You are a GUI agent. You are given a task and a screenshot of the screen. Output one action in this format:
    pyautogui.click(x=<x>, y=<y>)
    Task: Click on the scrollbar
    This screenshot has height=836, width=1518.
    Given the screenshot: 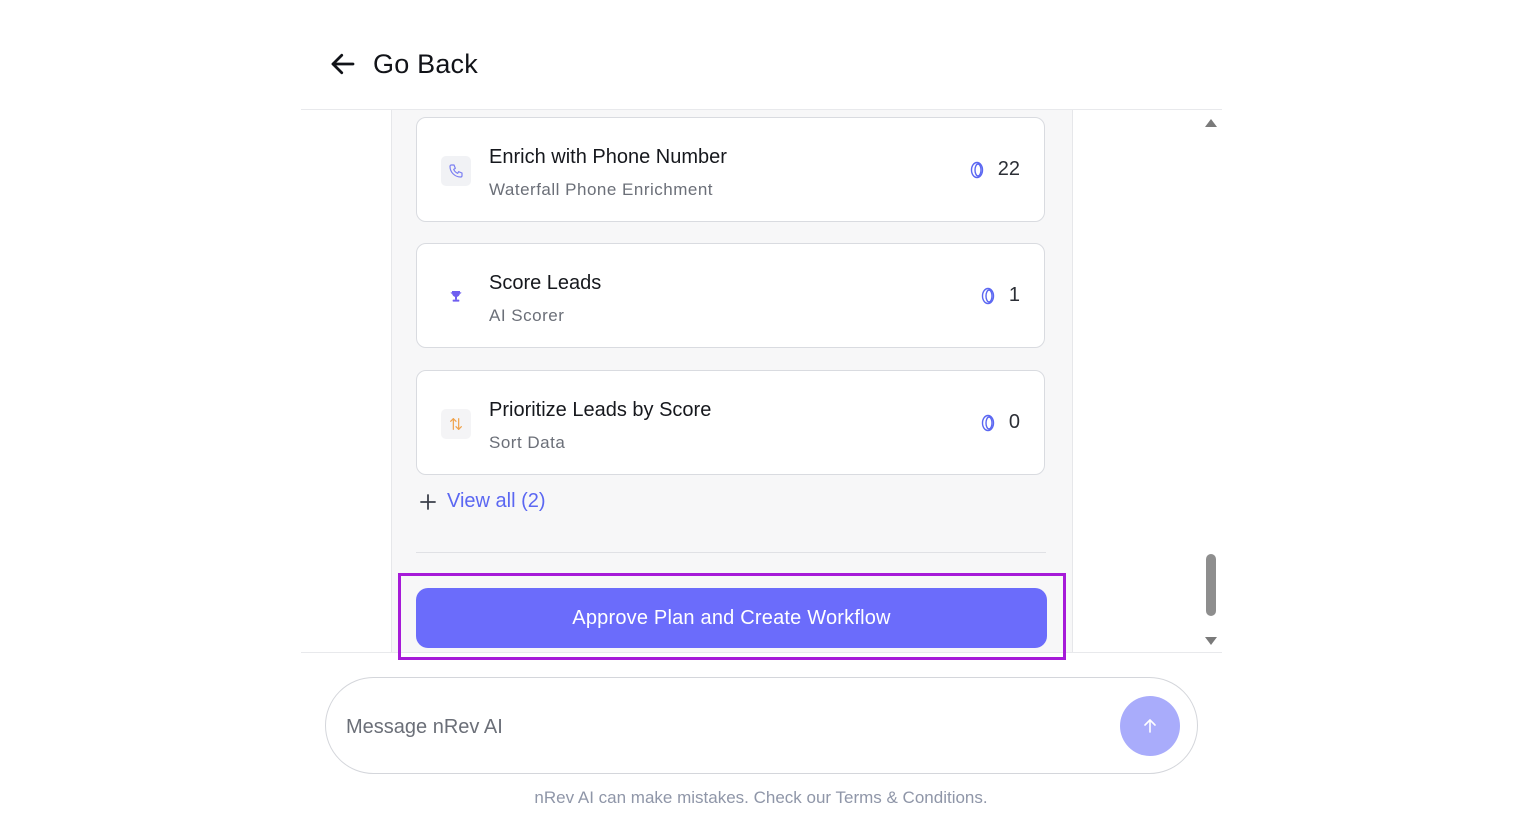 What is the action you would take?
    pyautogui.click(x=1211, y=382)
    